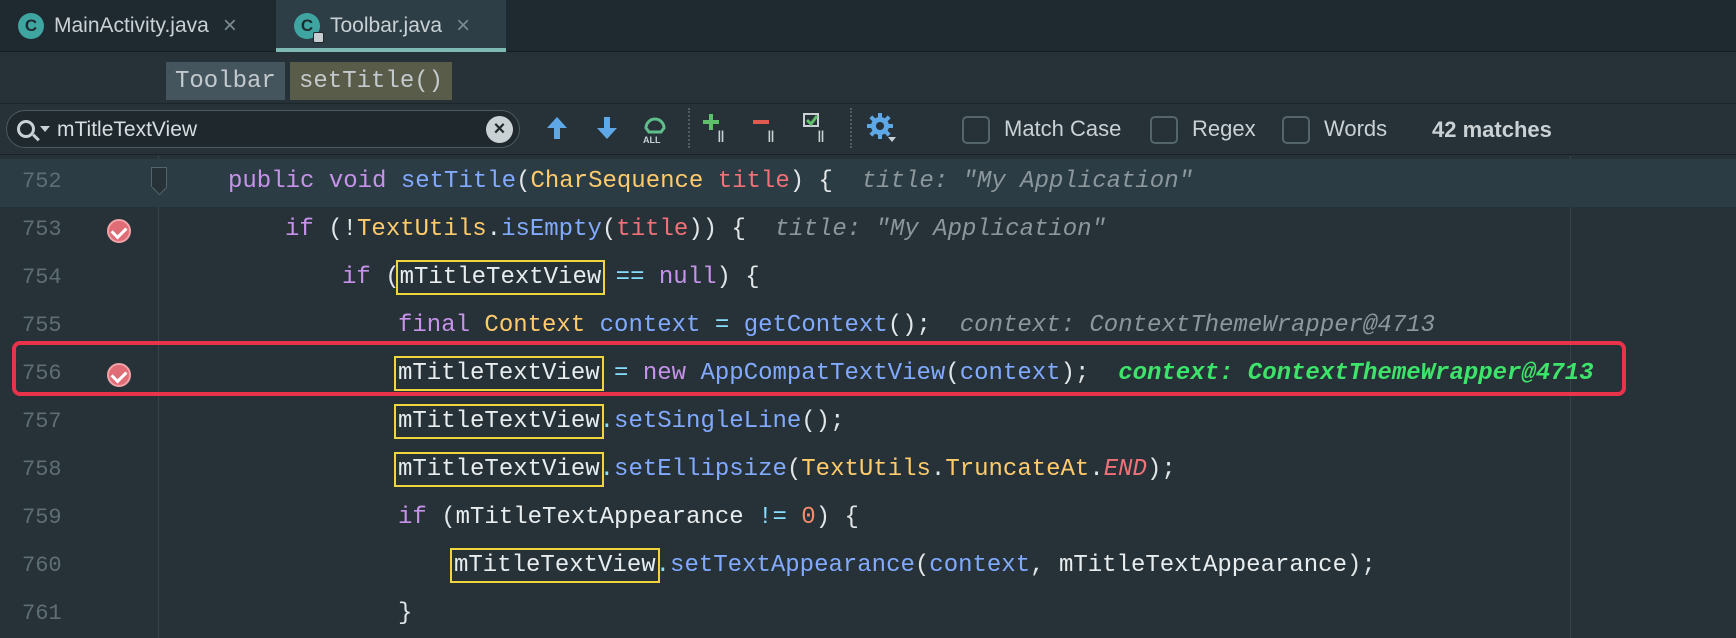 The image size is (1736, 638). Describe the element at coordinates (764, 132) in the screenshot. I see `remove-occurrence-icon: Ⅱ` at that location.